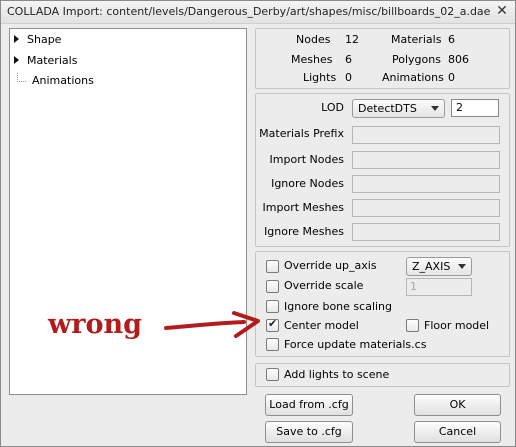  What do you see at coordinates (320, 77) in the screenshot?
I see `lights-label: Lights` at bounding box center [320, 77].